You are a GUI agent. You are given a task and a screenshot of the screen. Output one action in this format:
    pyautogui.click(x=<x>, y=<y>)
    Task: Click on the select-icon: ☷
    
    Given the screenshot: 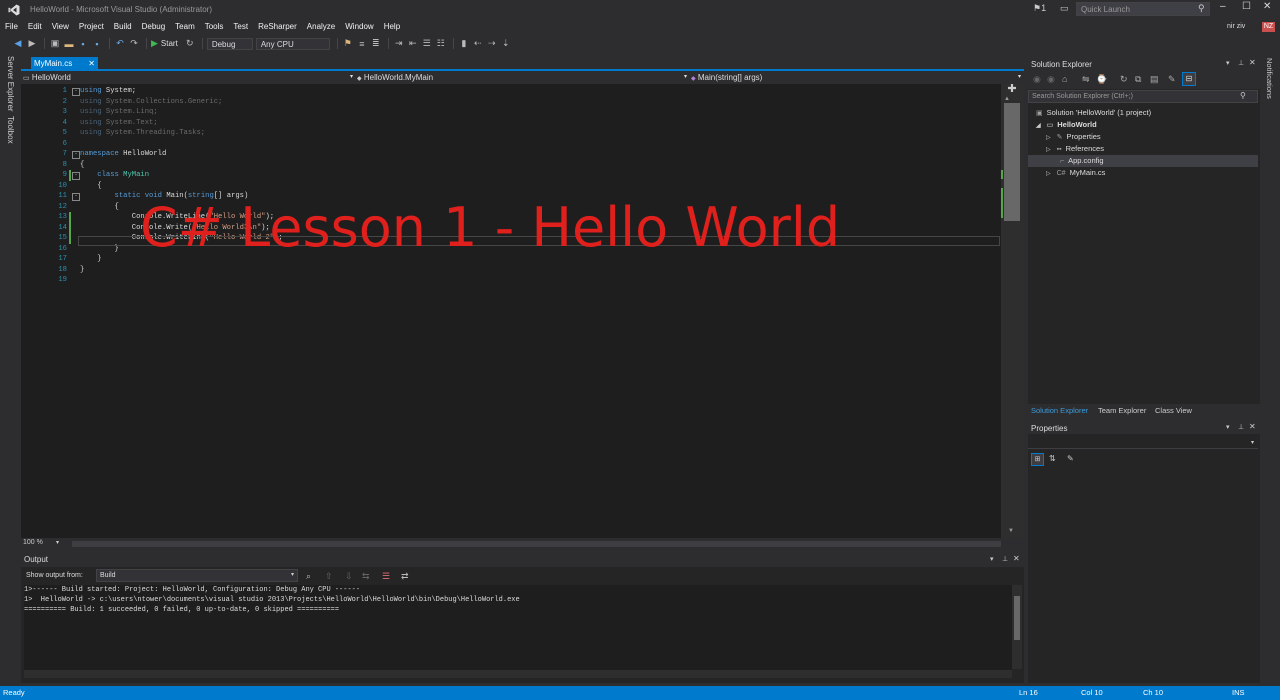 What is the action you would take?
    pyautogui.click(x=441, y=43)
    